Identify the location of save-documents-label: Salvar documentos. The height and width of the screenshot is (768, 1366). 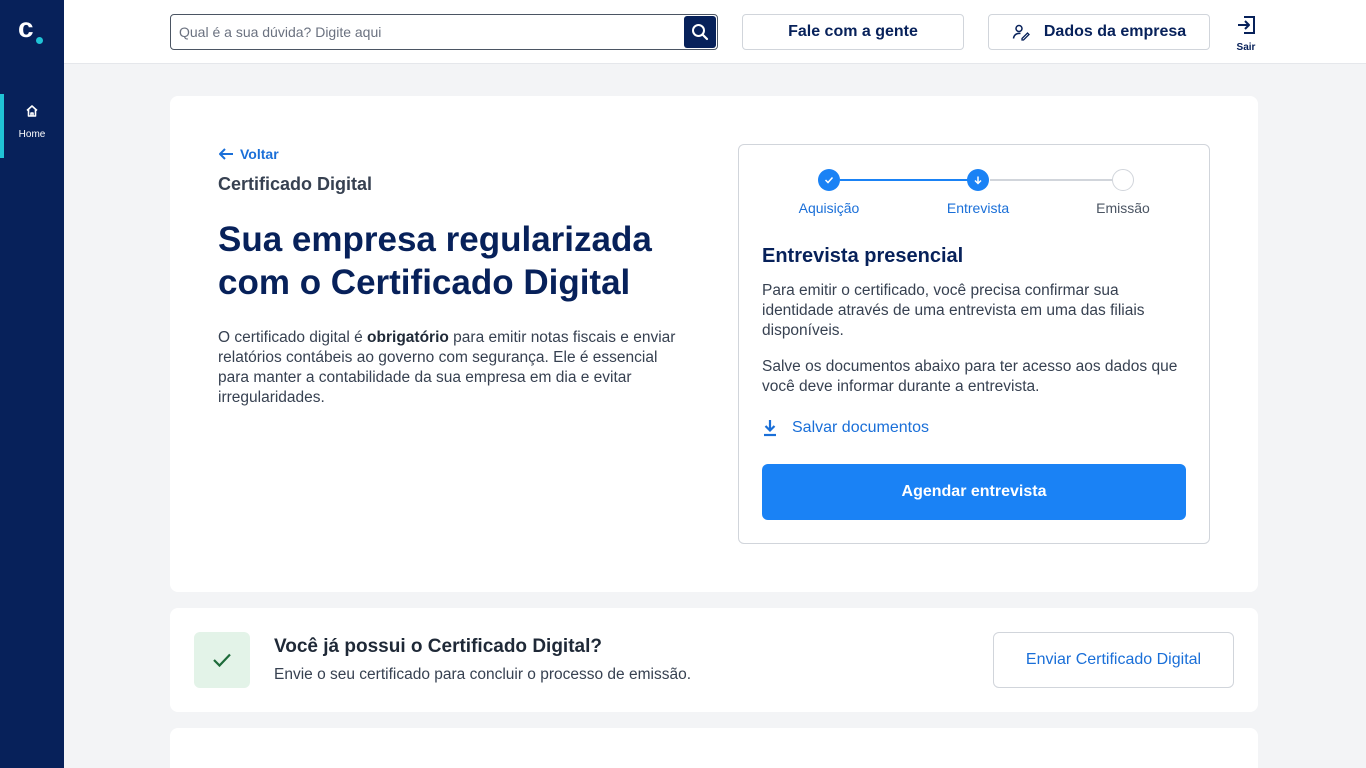
(860, 427).